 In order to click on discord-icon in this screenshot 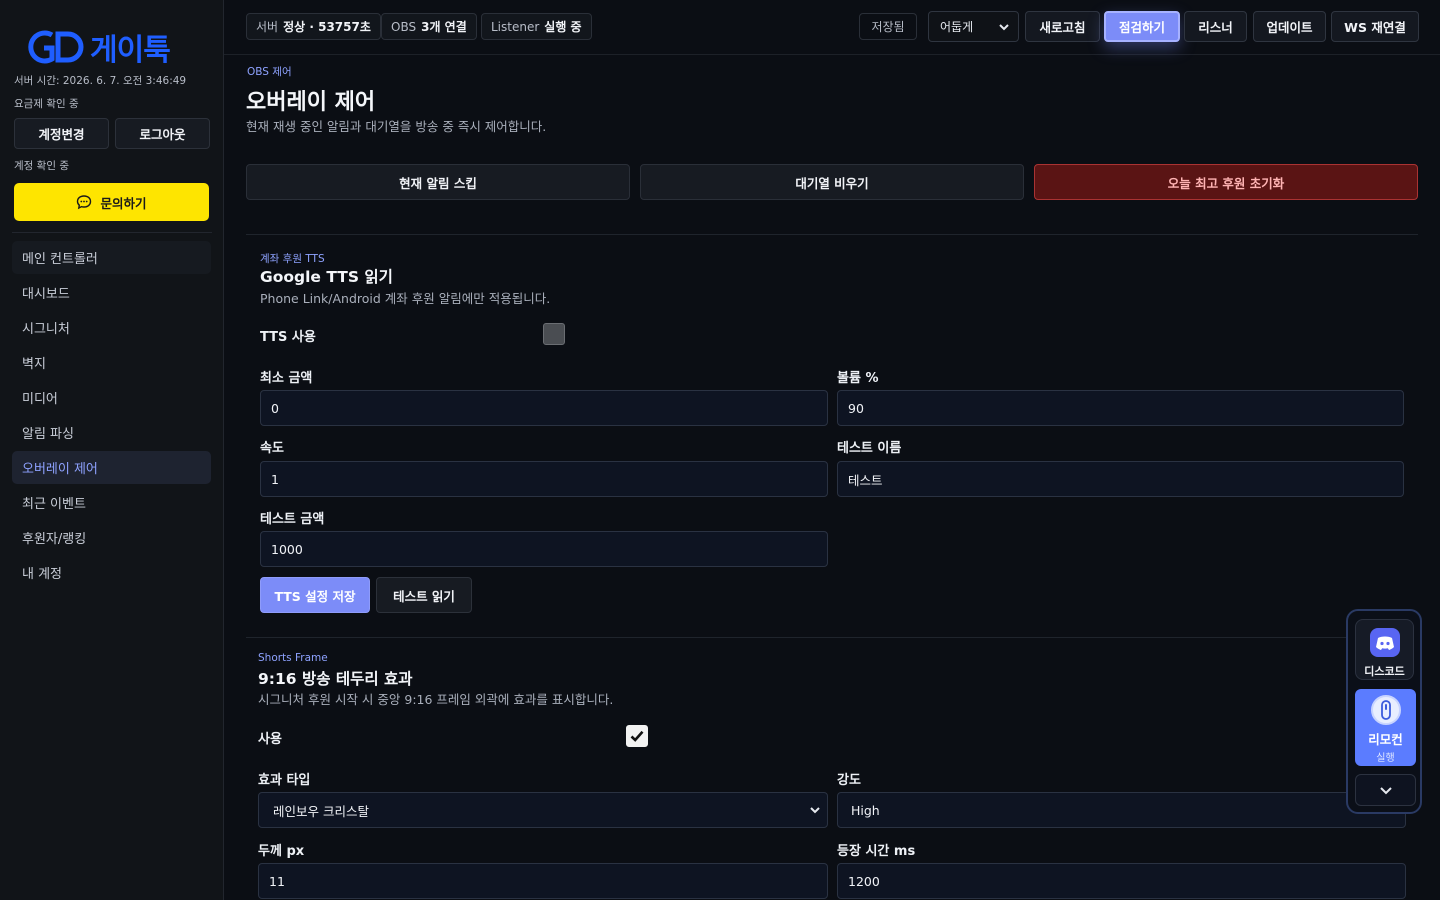, I will do `click(1384, 642)`.